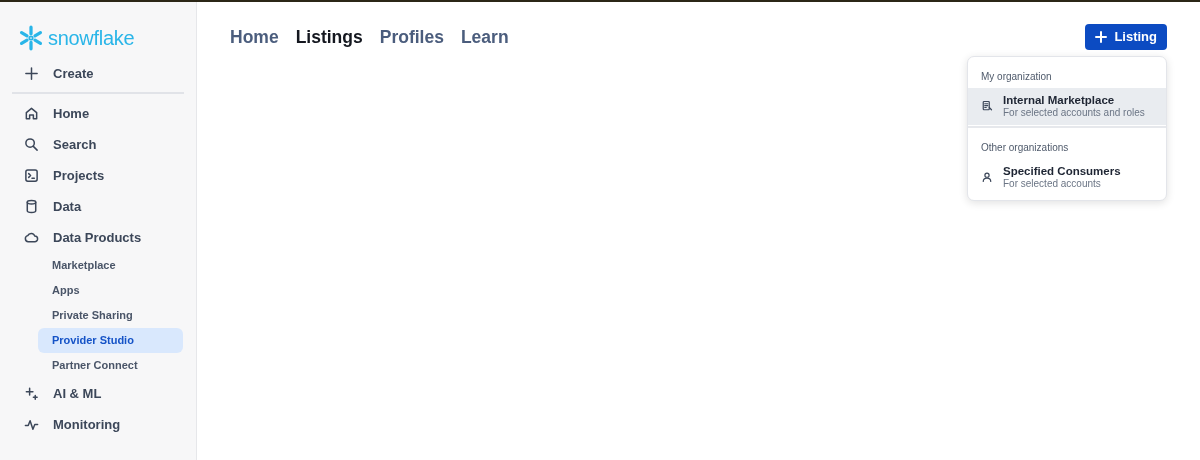 The image size is (1200, 460). What do you see at coordinates (91, 38) in the screenshot?
I see `logo-text: snowflake` at bounding box center [91, 38].